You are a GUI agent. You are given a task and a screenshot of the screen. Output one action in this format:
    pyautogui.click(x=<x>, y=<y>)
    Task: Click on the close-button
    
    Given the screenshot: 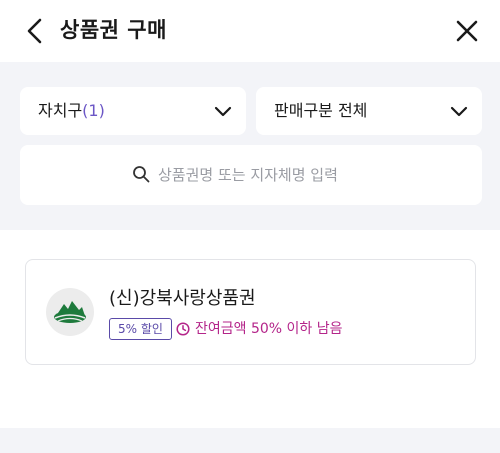 What is the action you would take?
    pyautogui.click(x=467, y=31)
    